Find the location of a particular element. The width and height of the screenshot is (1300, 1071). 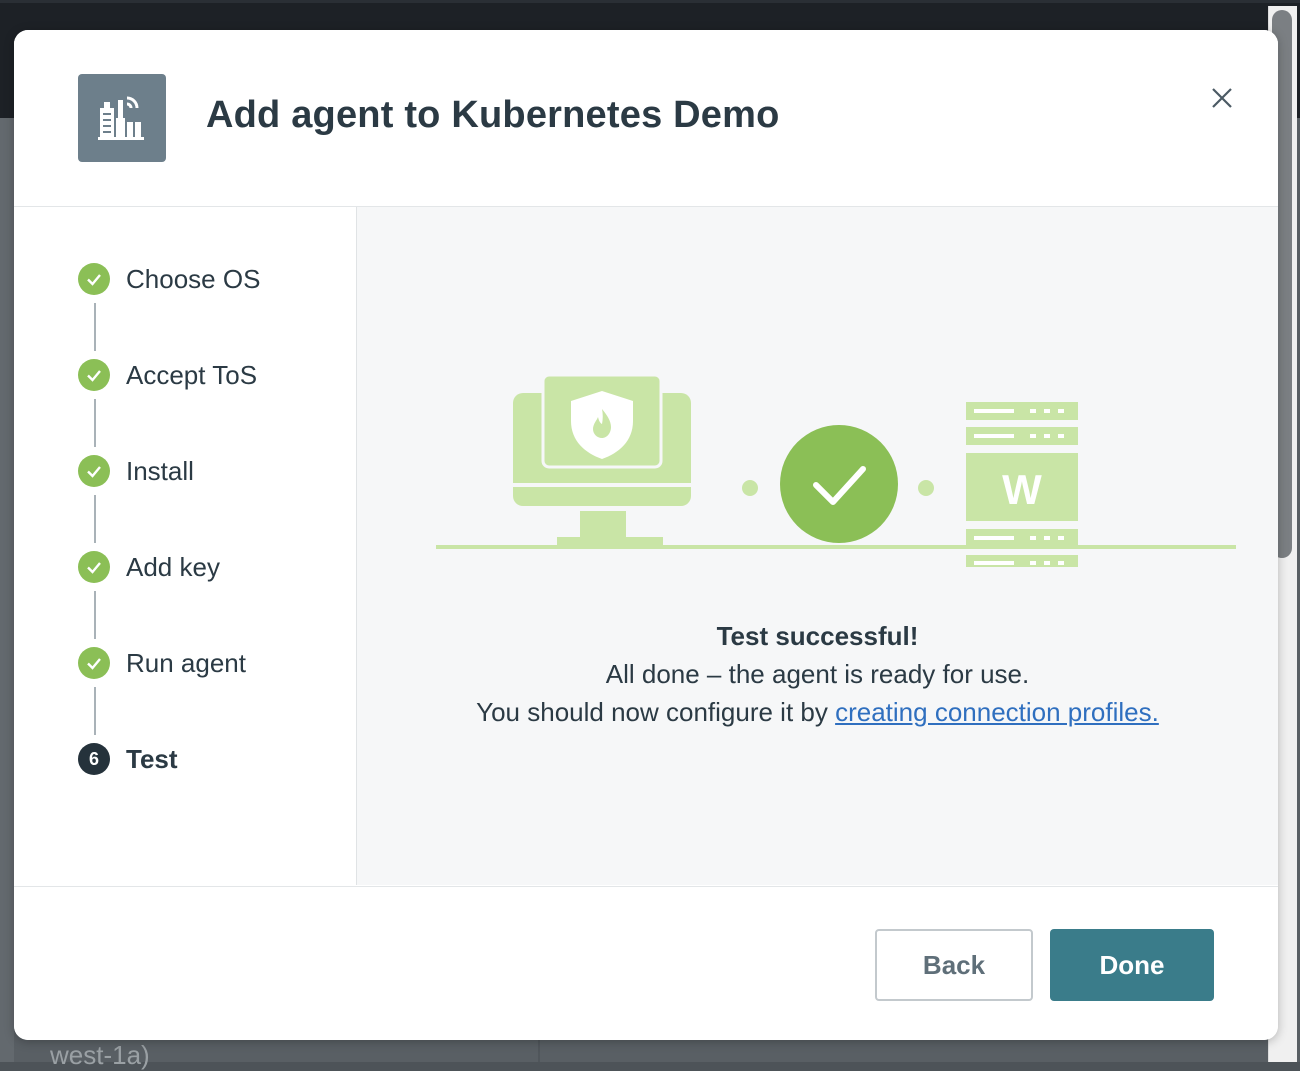

step-test: 6 Test is located at coordinates (128, 759).